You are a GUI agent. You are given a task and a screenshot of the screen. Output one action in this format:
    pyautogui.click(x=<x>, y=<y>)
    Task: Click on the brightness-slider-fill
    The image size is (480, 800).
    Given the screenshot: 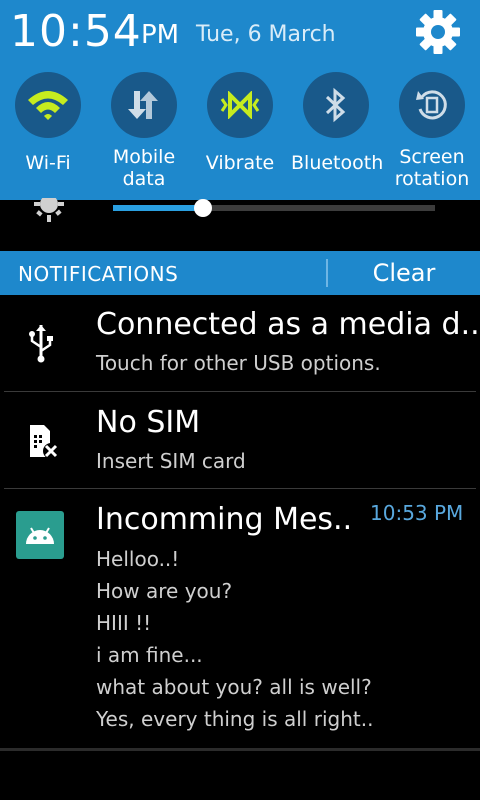 What is the action you would take?
    pyautogui.click(x=158, y=208)
    